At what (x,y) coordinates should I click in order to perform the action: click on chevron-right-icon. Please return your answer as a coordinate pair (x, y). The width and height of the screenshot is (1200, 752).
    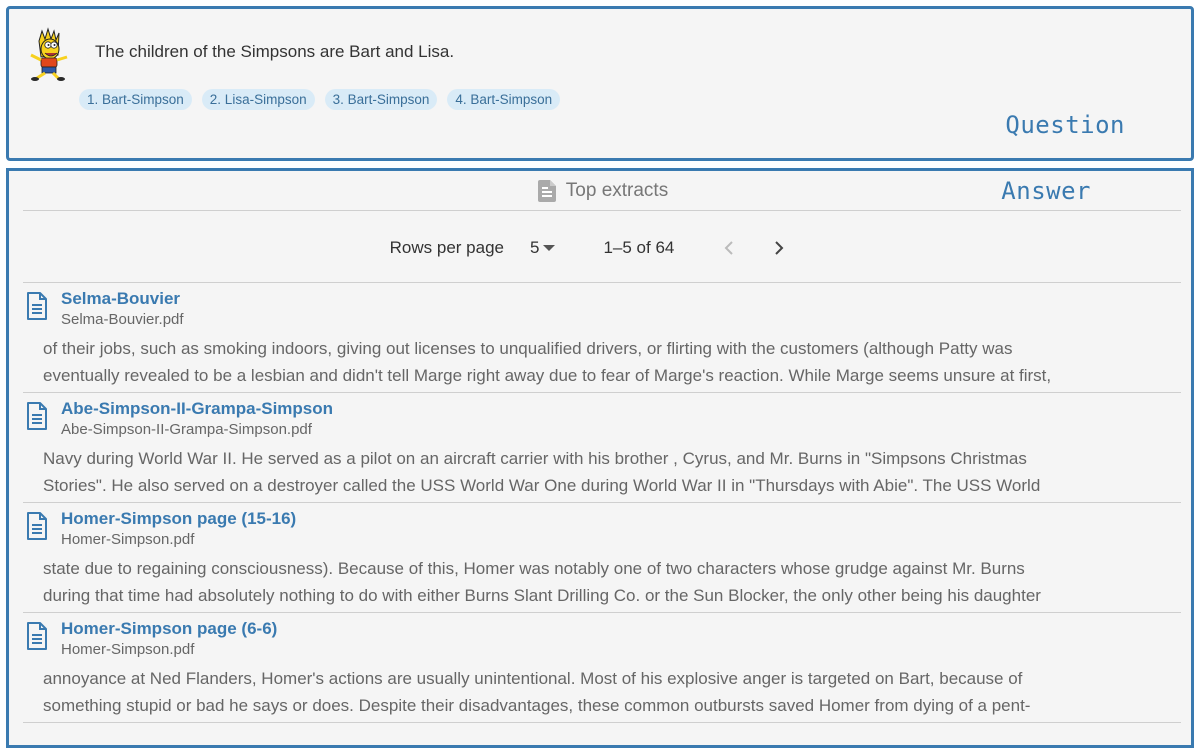
    Looking at the image, I should click on (779, 247).